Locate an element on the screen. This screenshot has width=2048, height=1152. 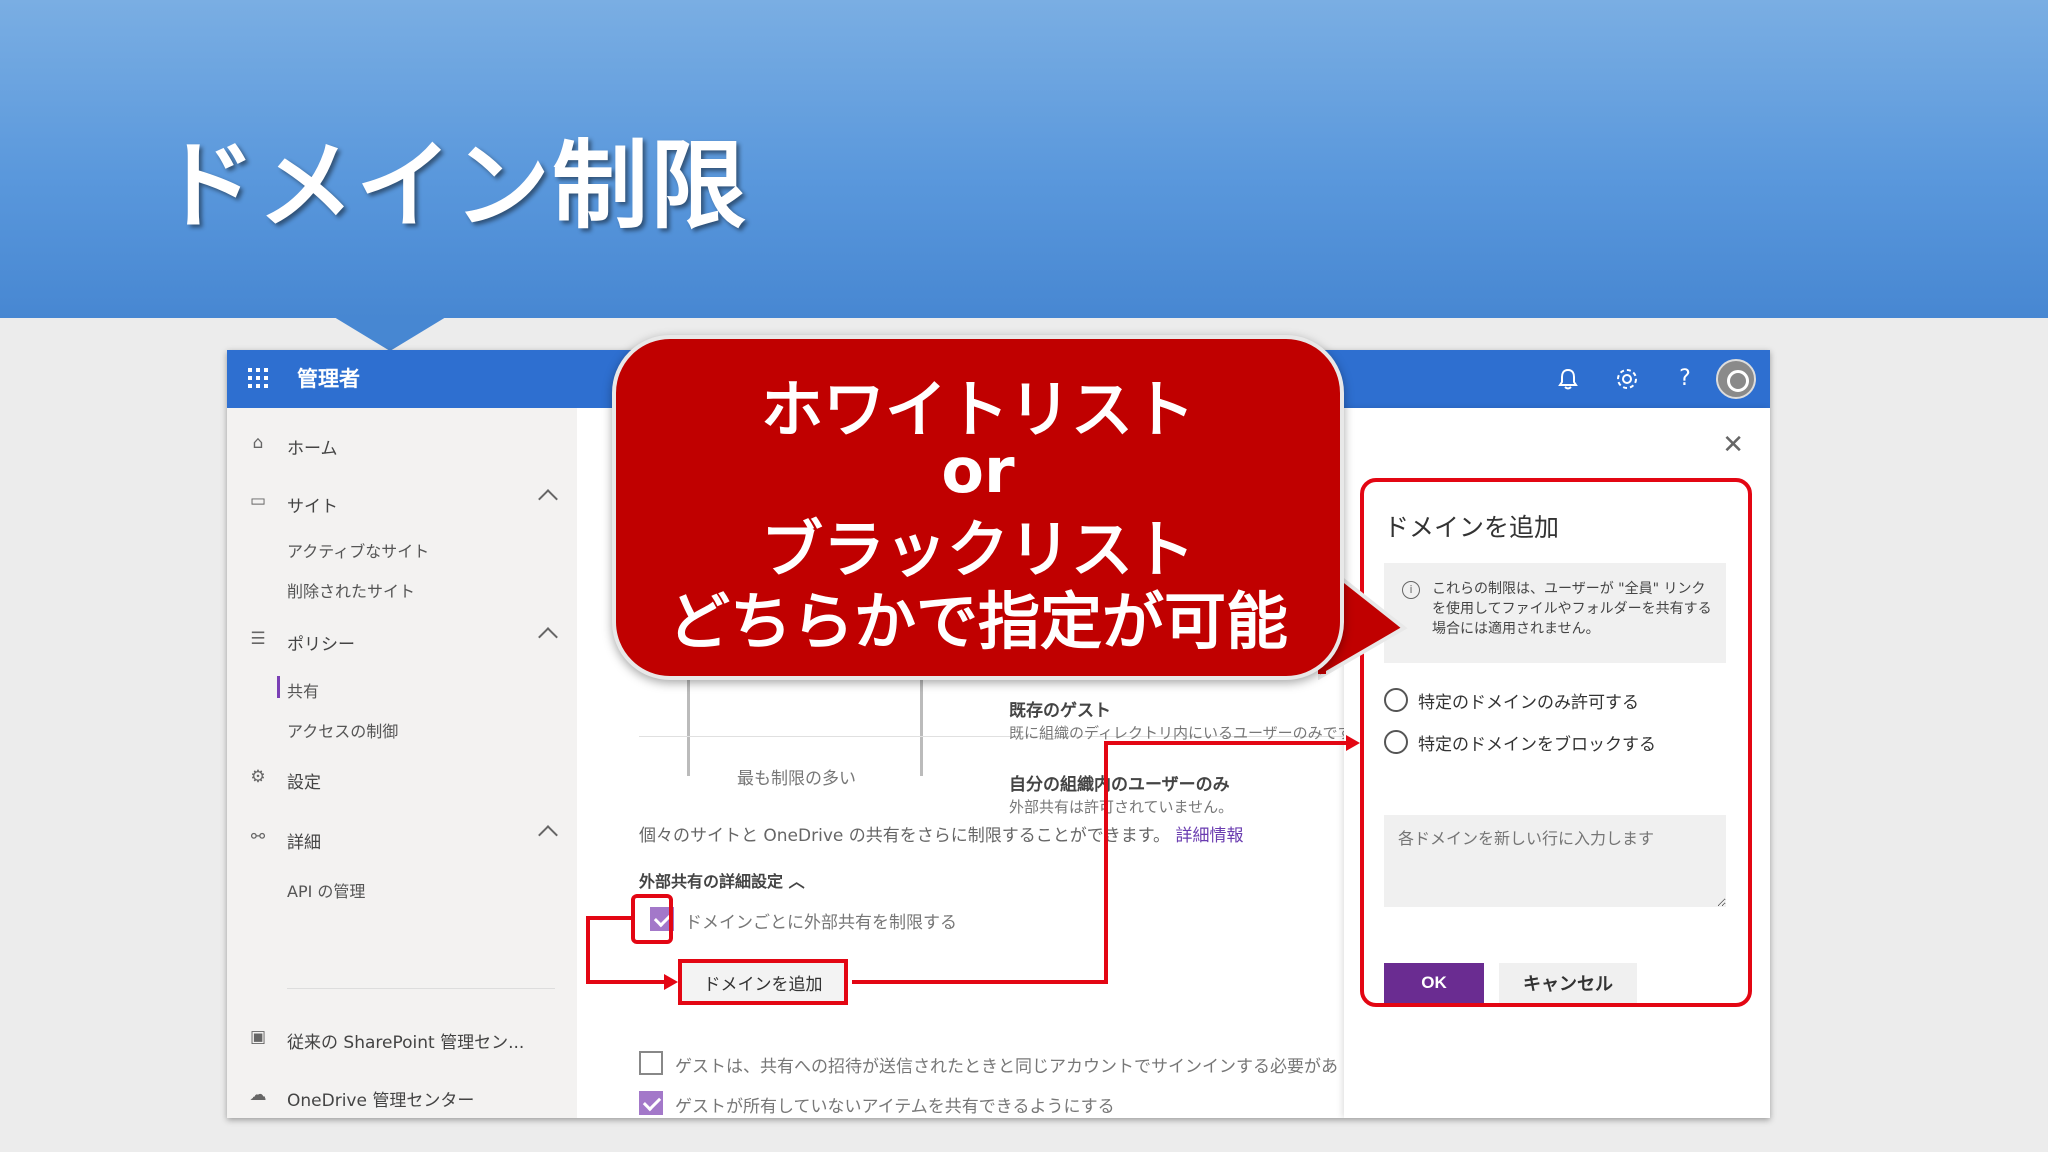
existing-guests-desc: 既に組織のディレクトリ内にいるユーザーのみです is located at coordinates (1179, 733).